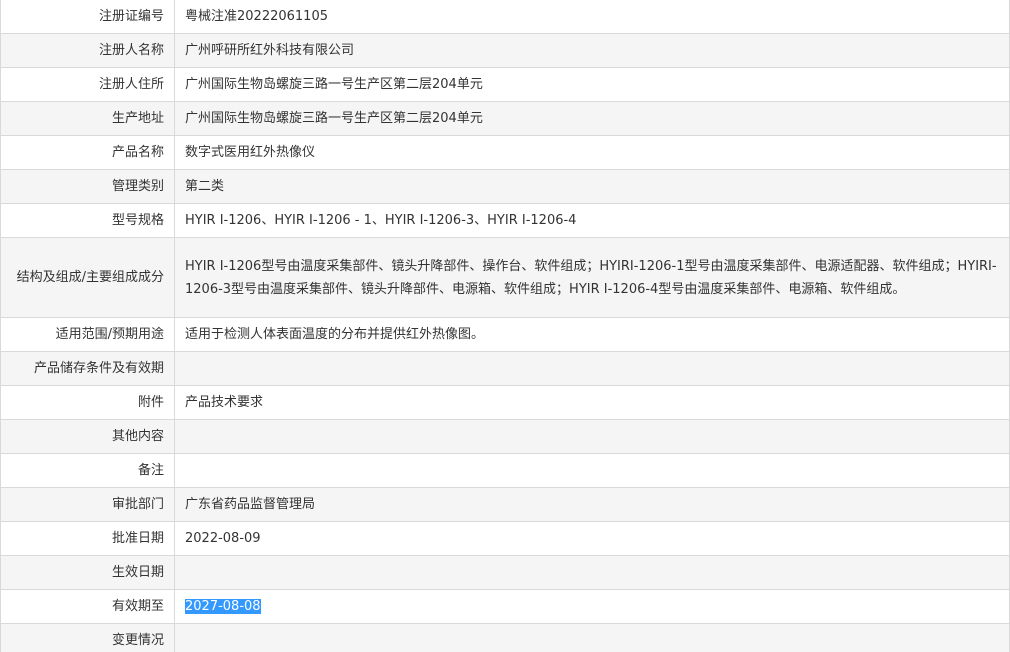 The height and width of the screenshot is (652, 1010). Describe the element at coordinates (87, 220) in the screenshot. I see `label-model-spec: 型号规格` at that location.